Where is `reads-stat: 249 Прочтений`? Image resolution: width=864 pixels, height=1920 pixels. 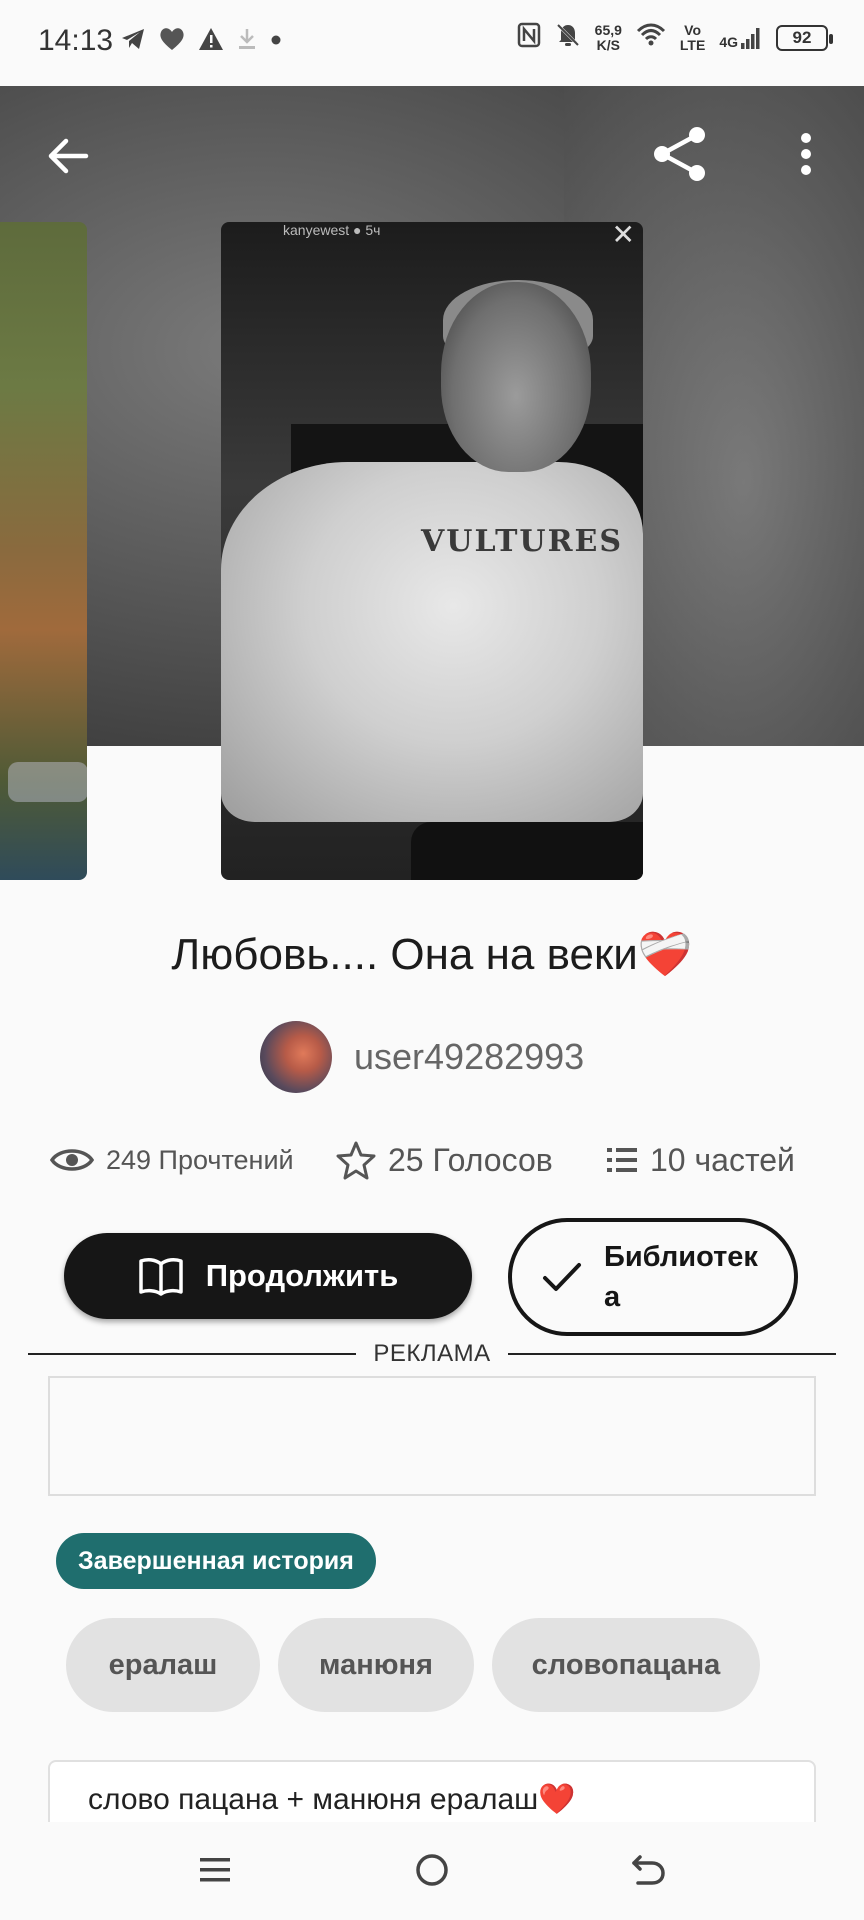
reads-stat: 249 Прочтений is located at coordinates (172, 1160).